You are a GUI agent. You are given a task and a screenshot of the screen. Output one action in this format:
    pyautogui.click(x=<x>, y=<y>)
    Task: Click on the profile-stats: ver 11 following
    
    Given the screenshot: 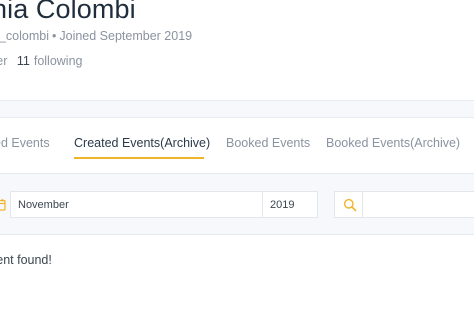 What is the action you would take?
    pyautogui.click(x=41, y=61)
    